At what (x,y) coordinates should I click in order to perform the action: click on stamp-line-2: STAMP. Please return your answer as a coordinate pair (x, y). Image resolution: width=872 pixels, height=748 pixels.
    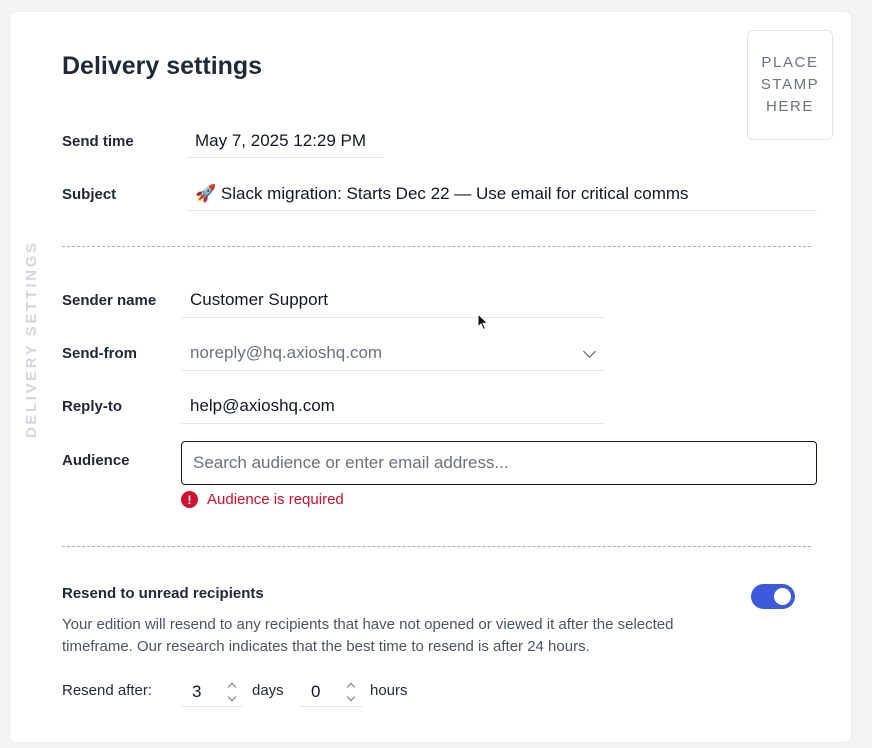
    Looking at the image, I should click on (790, 84).